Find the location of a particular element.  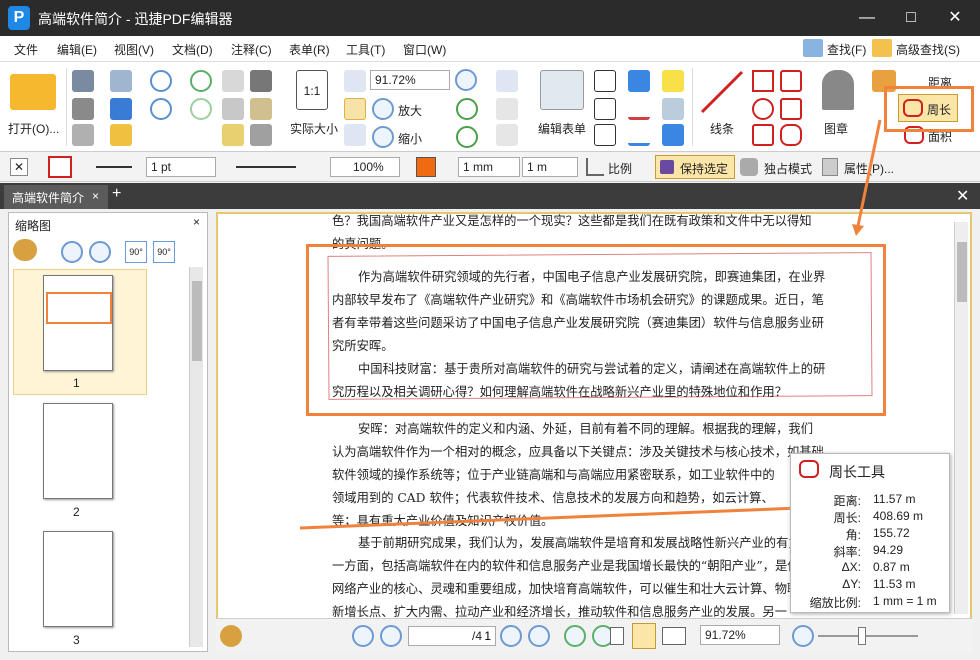

line-width-combo: 1 pt is located at coordinates (181, 167).